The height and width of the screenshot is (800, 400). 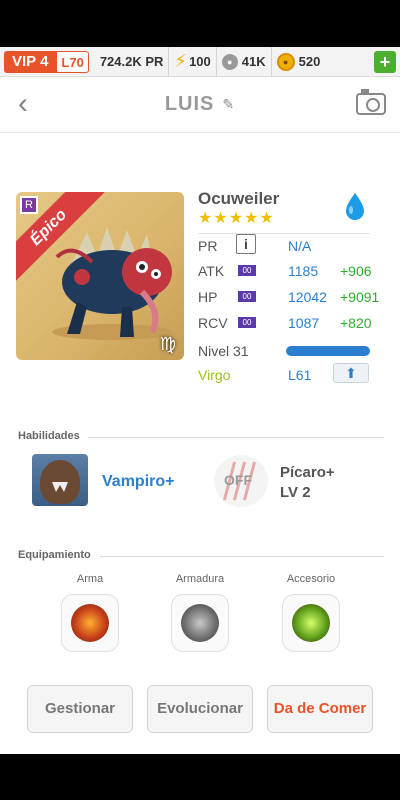 I want to click on skill2-text: Pícaro+ LV 2, so click(x=307, y=483).